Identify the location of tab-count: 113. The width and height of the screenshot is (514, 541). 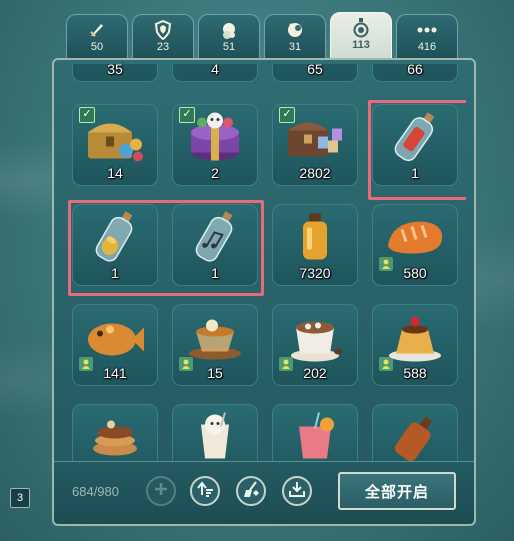
(361, 45).